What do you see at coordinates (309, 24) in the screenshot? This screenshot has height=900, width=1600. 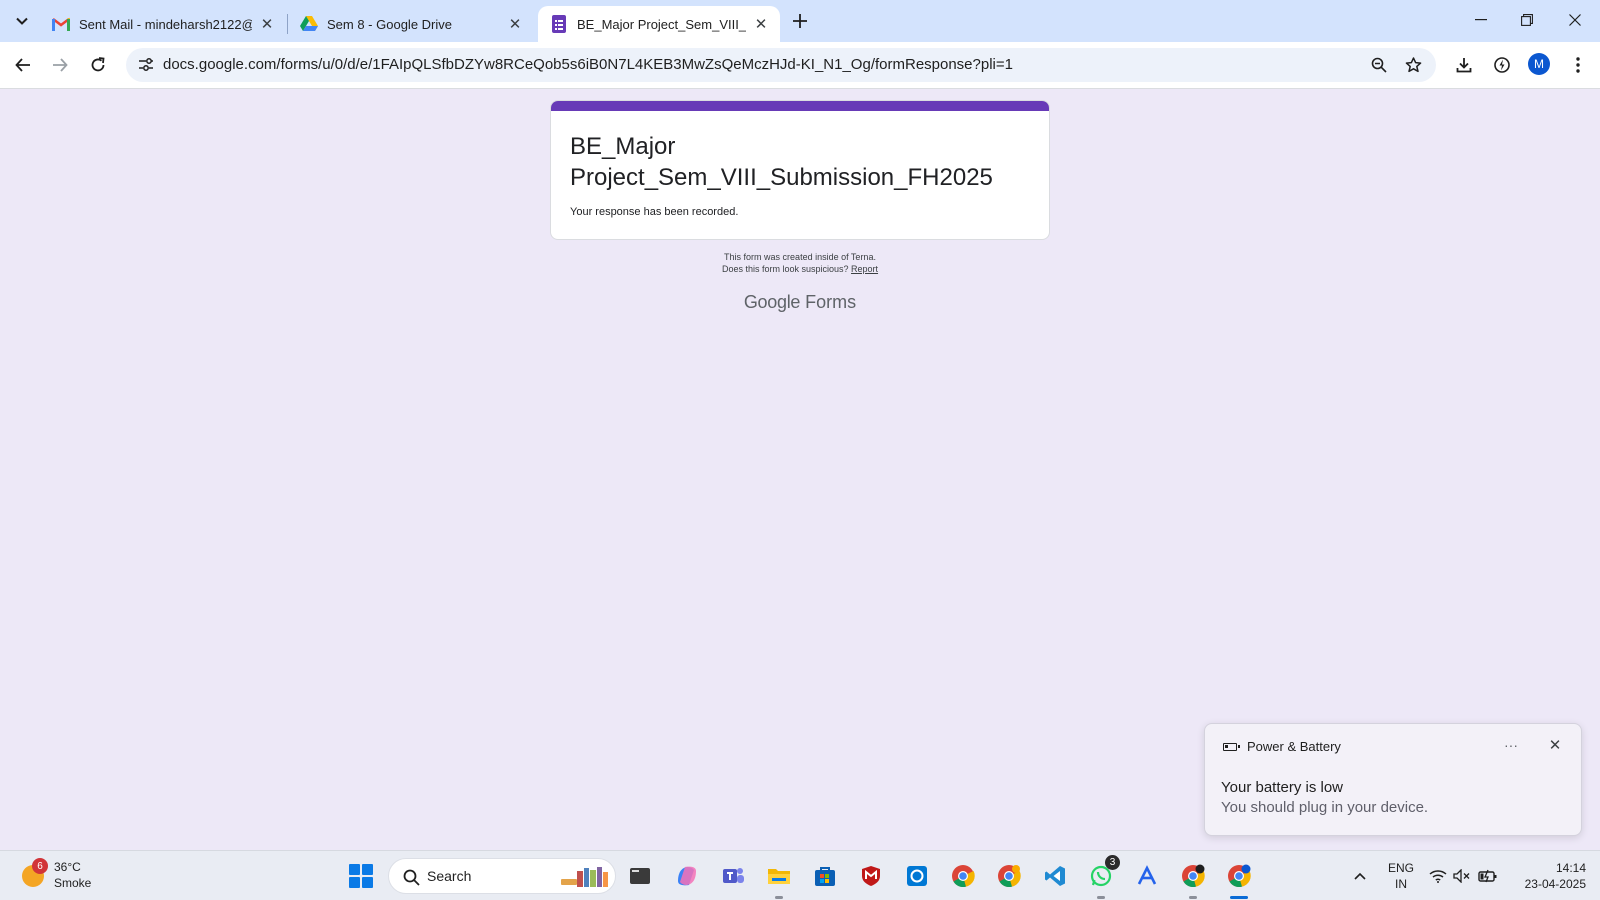 I see `google-drive-icon` at bounding box center [309, 24].